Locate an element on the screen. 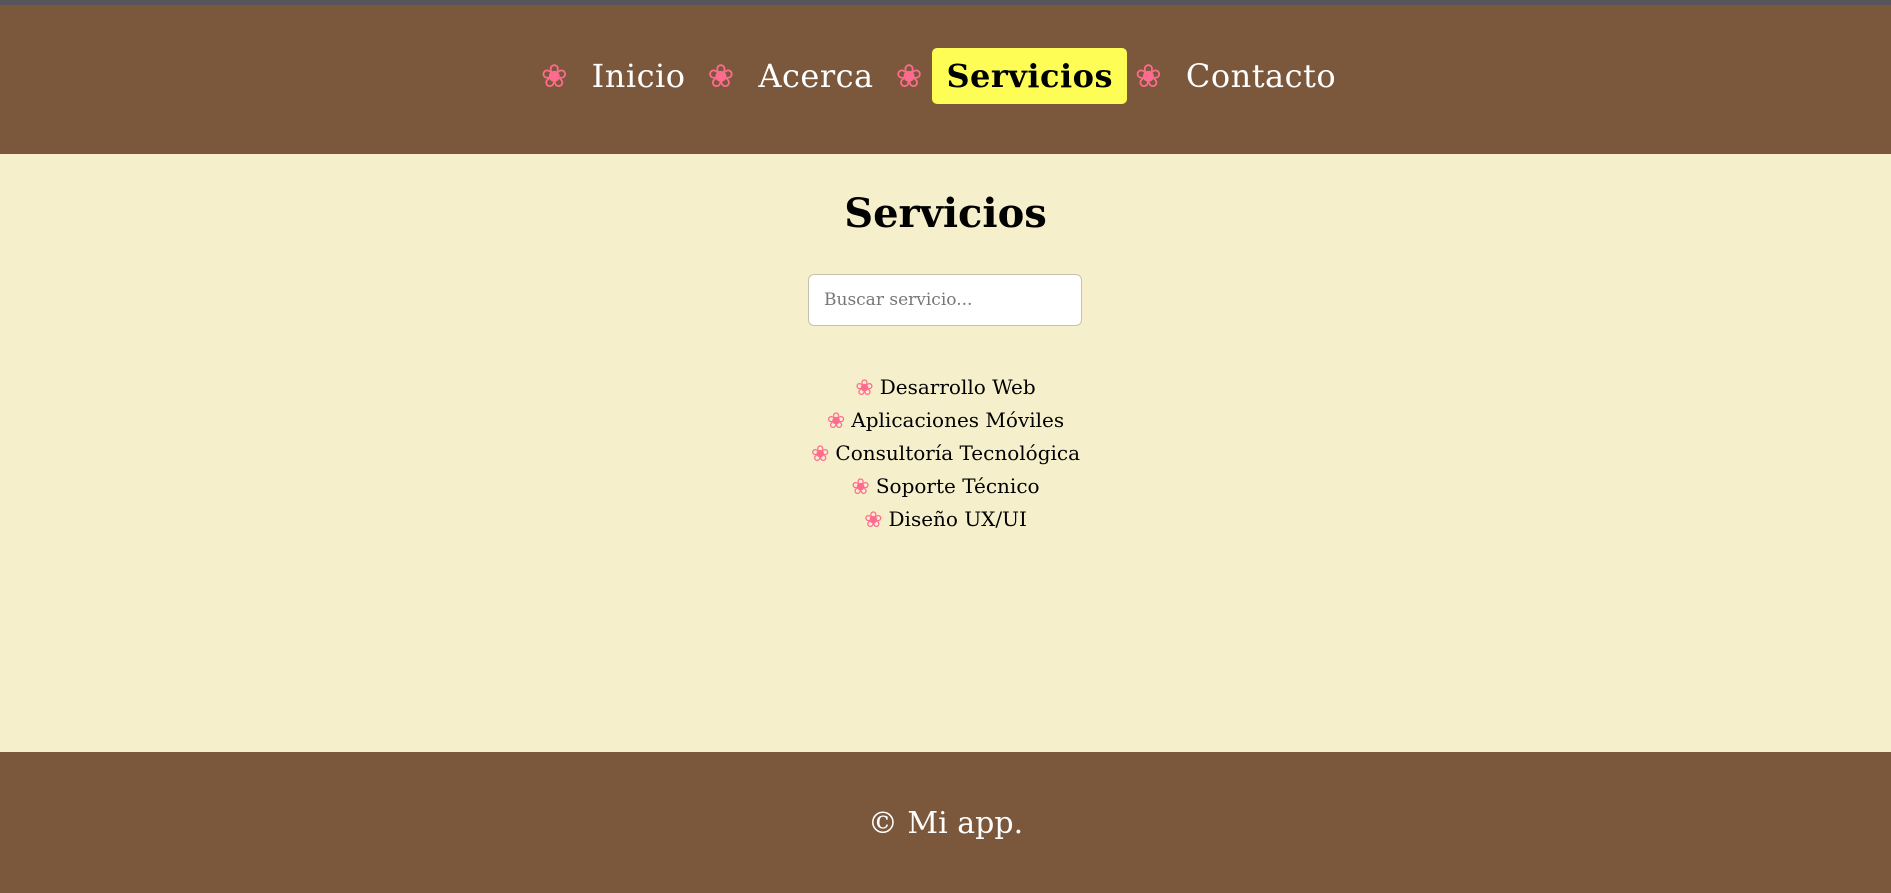  service-label: Aplicaciones Móviles is located at coordinates (958, 420).